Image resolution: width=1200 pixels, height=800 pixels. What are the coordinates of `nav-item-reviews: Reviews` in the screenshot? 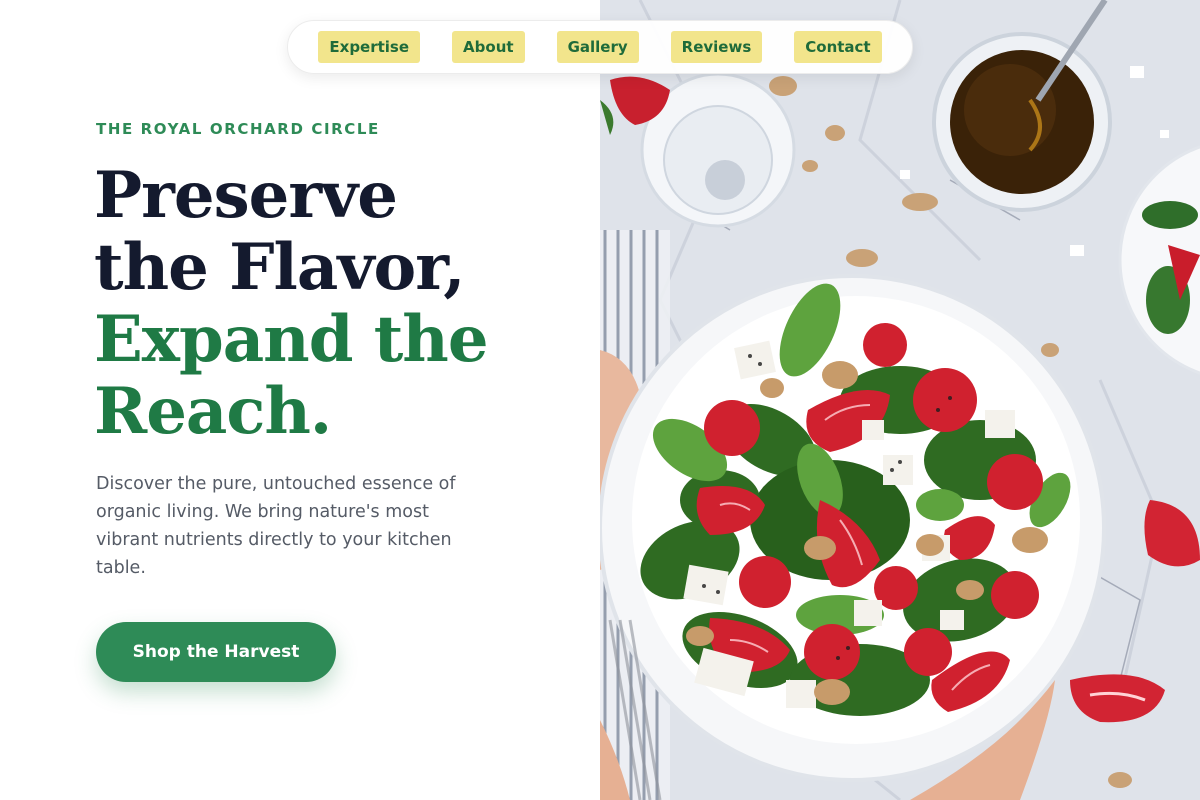 It's located at (716, 47).